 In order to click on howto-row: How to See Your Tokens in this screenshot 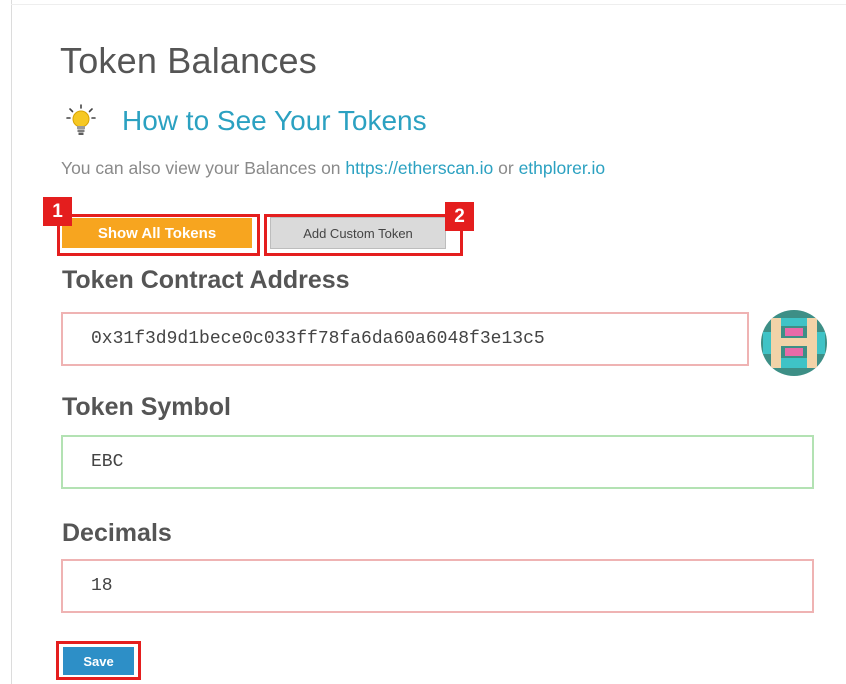, I will do `click(246, 121)`.